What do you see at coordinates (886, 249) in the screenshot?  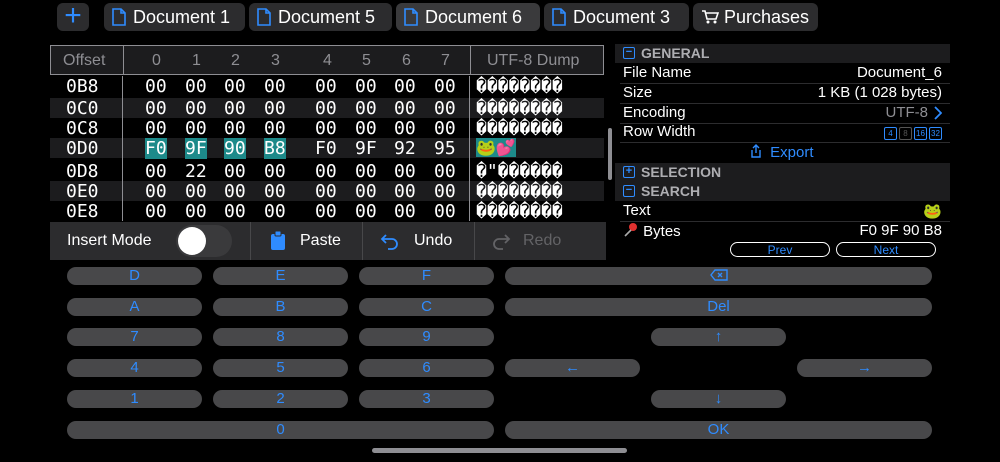 I see `next-button: Next` at bounding box center [886, 249].